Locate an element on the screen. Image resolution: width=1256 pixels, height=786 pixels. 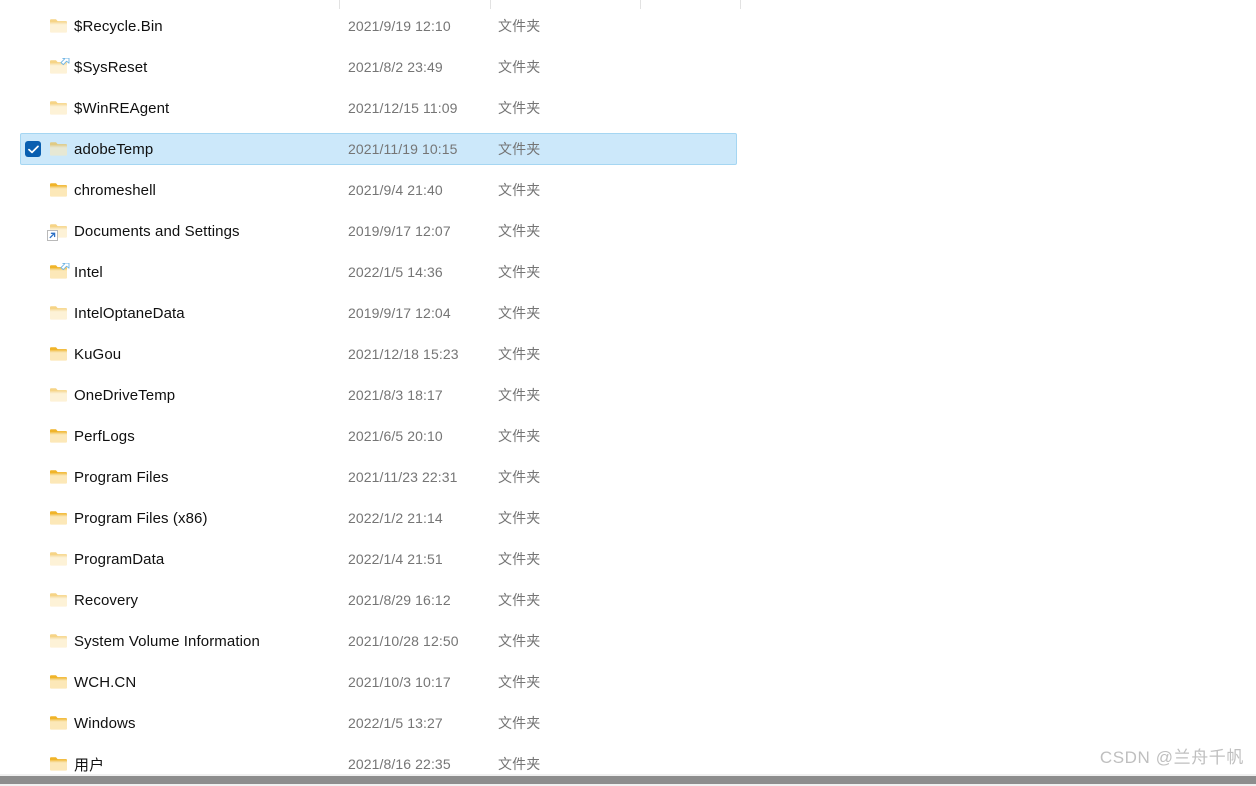
checkbox-checked-icon is located at coordinates (33, 149).